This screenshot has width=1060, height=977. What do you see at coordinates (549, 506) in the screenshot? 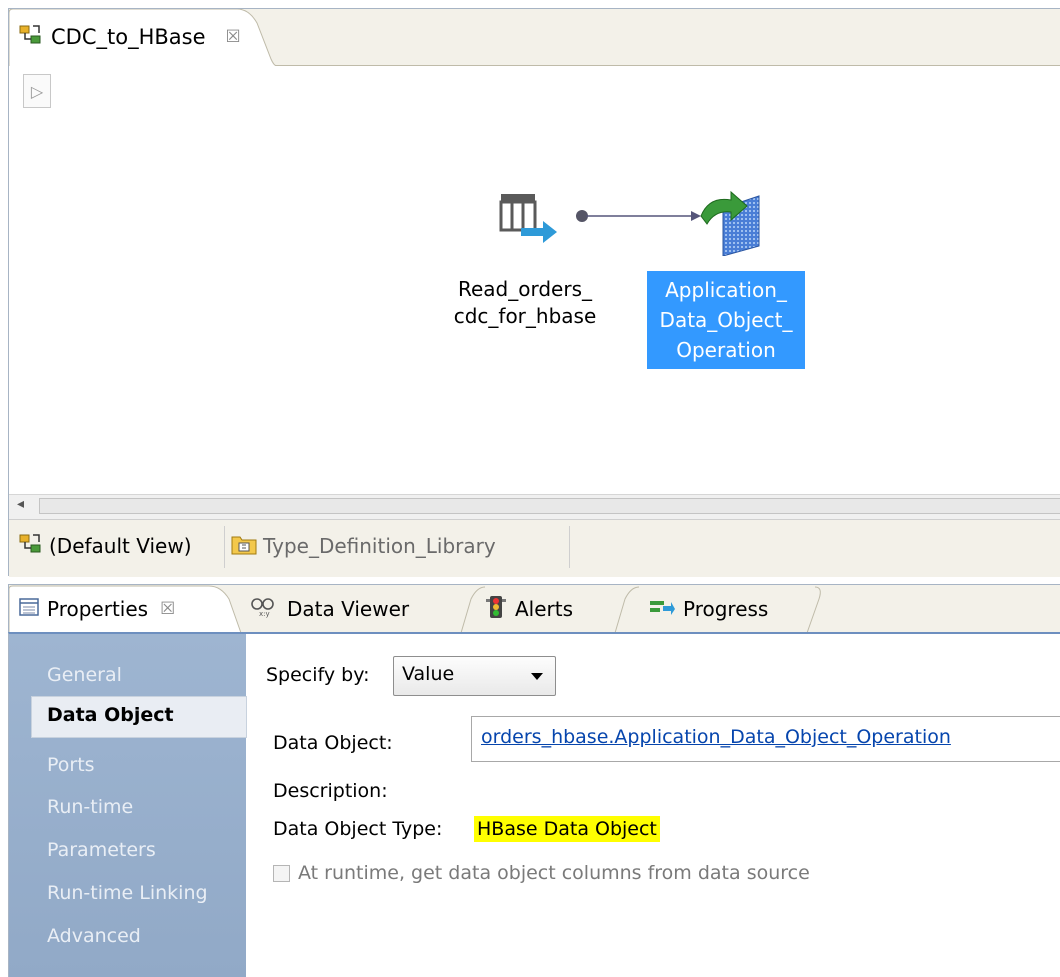
I see `scrollbar-track` at bounding box center [549, 506].